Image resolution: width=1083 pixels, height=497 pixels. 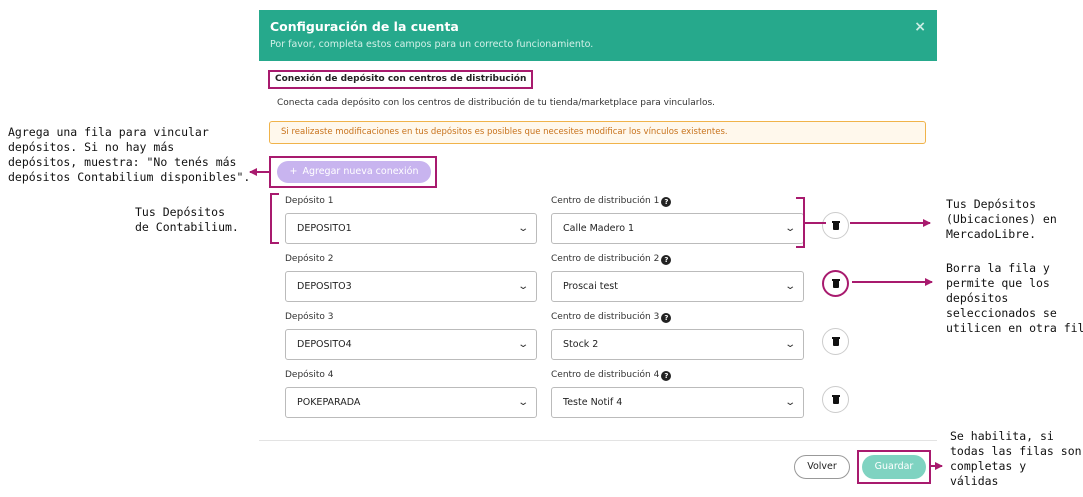 What do you see at coordinates (599, 228) in the screenshot?
I see `center-select-value-1: Calle Madero 1` at bounding box center [599, 228].